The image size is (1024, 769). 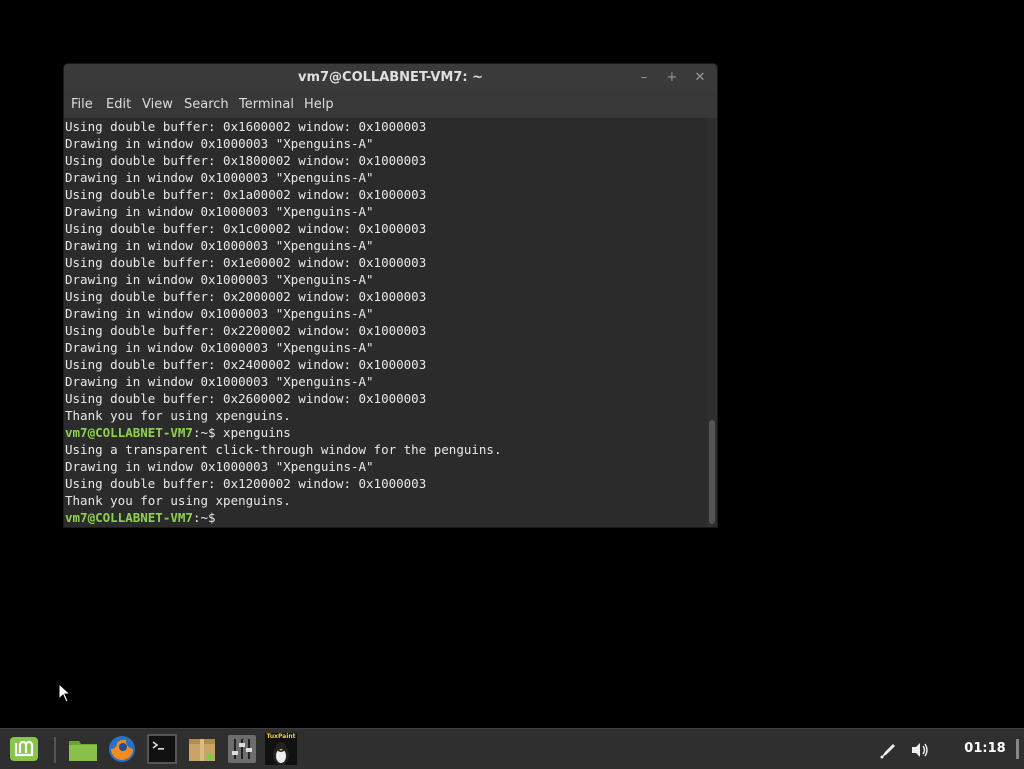 What do you see at coordinates (242, 749) in the screenshot?
I see `settings-mixer-icon` at bounding box center [242, 749].